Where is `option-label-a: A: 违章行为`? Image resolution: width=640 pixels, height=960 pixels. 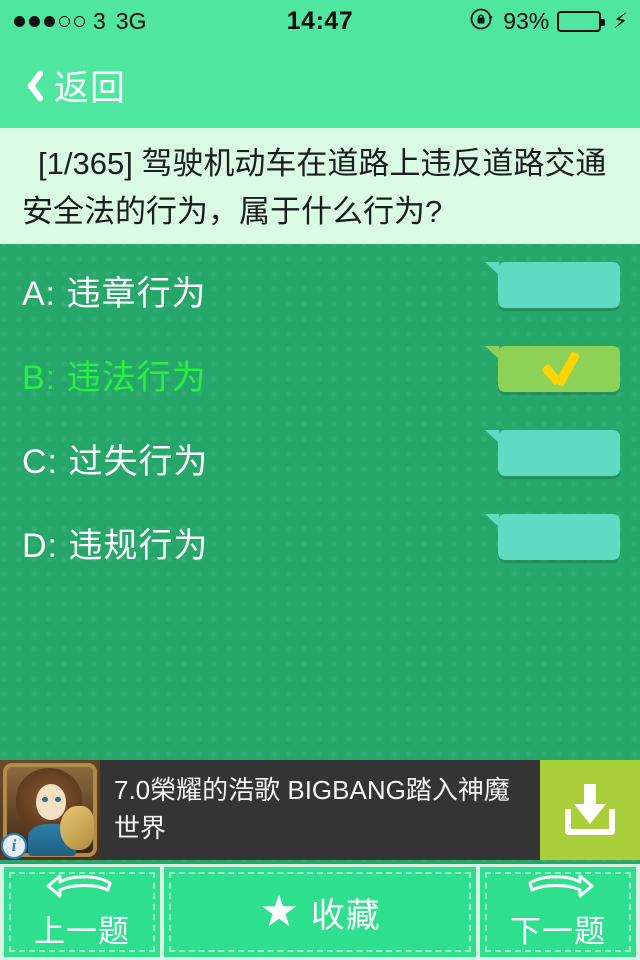
option-label-a: A: 违章行为 is located at coordinates (114, 293).